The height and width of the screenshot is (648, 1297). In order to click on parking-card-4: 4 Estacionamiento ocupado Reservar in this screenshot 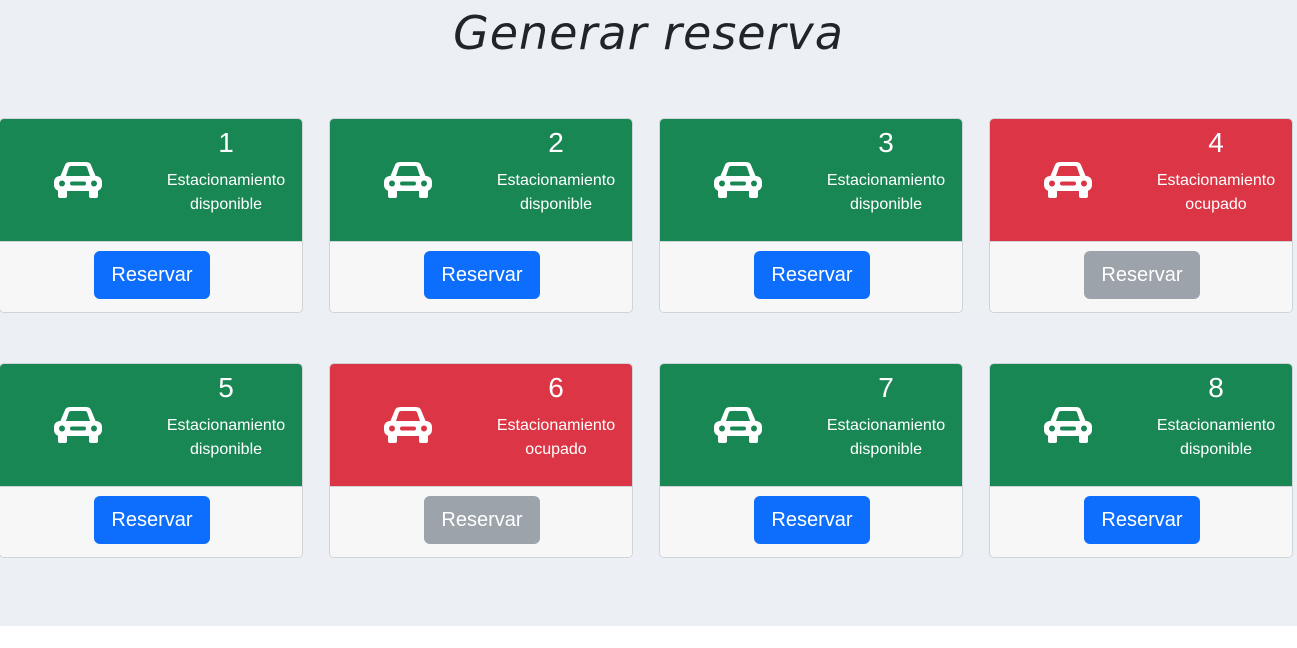, I will do `click(1141, 215)`.